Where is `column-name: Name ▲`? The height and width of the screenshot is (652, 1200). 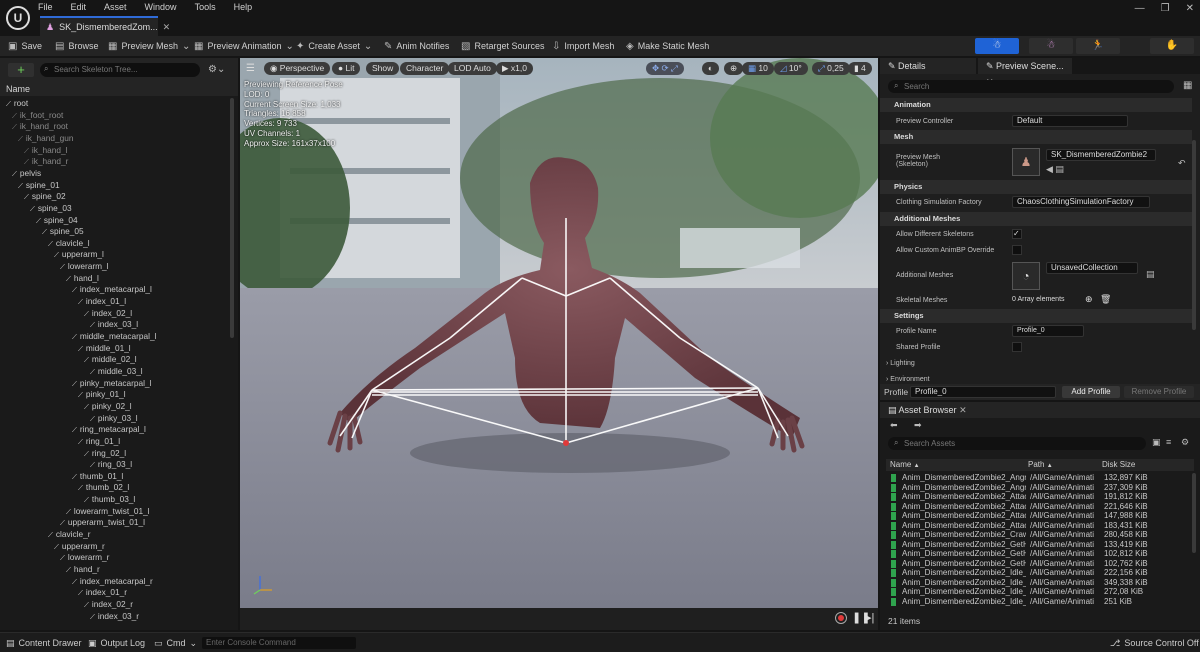
column-name: Name ▲ is located at coordinates (905, 465).